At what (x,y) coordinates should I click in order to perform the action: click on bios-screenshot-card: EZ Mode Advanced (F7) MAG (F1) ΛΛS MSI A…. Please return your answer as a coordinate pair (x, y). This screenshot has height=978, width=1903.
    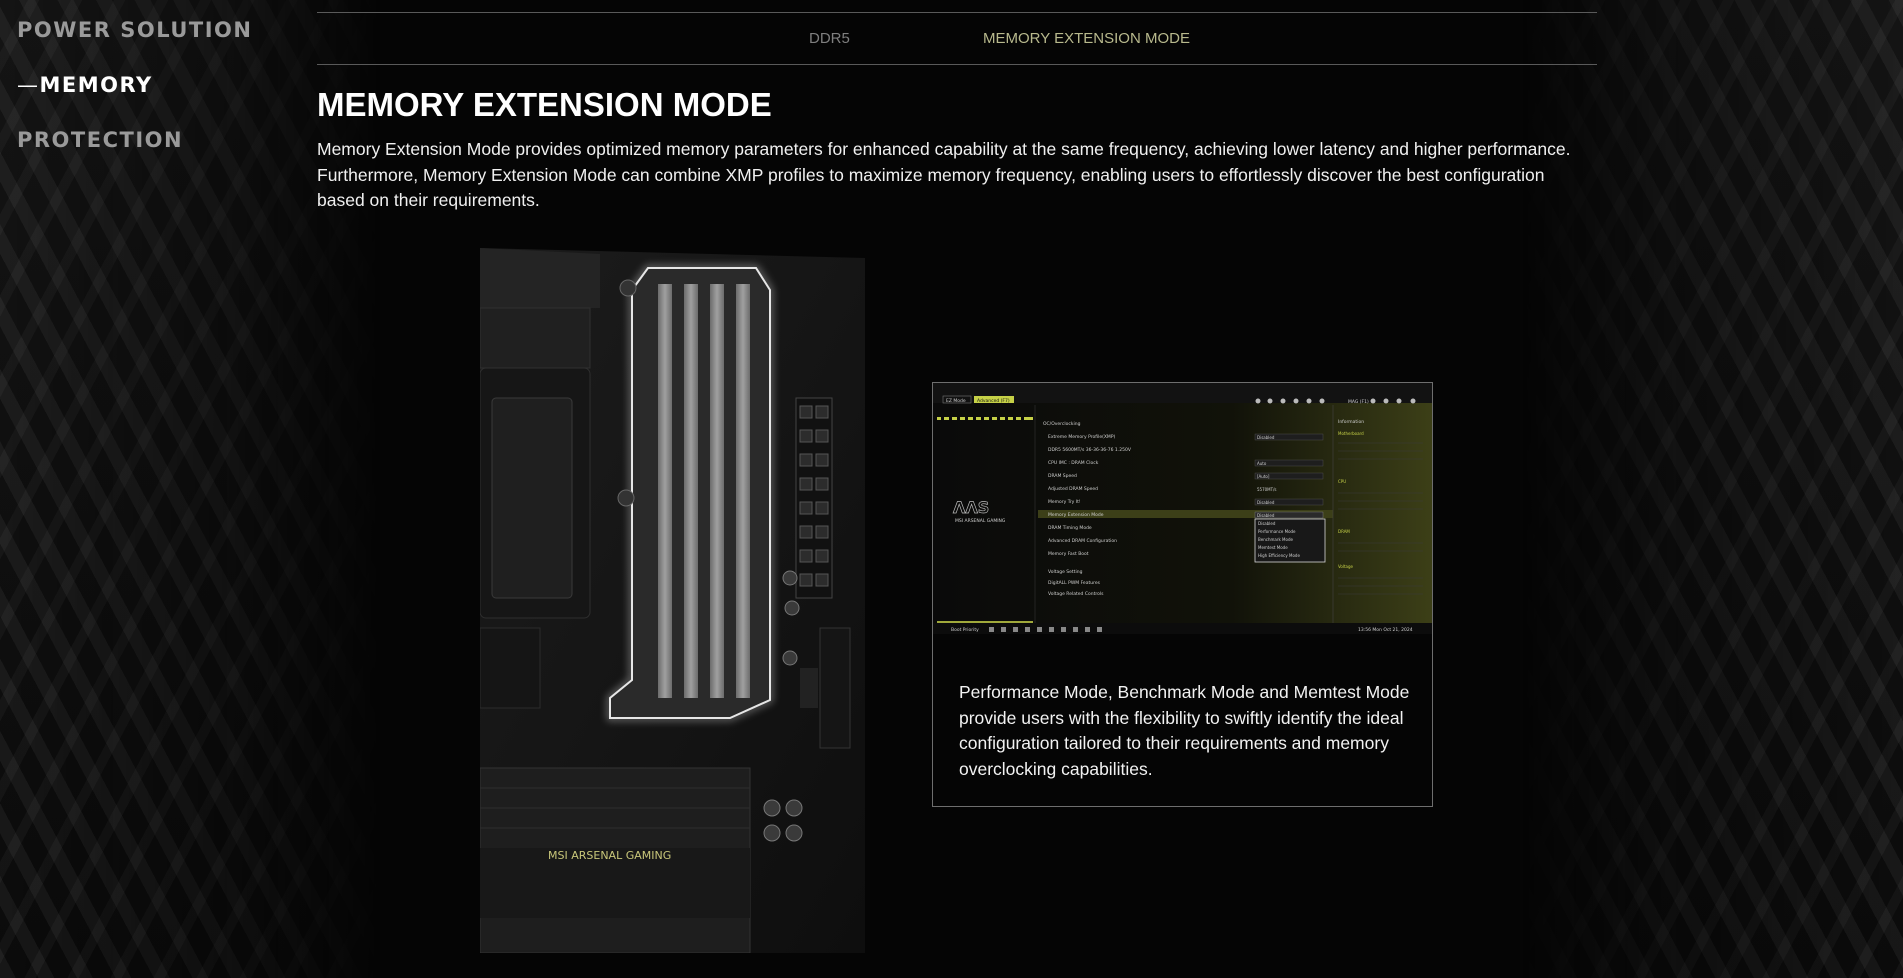
    Looking at the image, I should click on (1182, 594).